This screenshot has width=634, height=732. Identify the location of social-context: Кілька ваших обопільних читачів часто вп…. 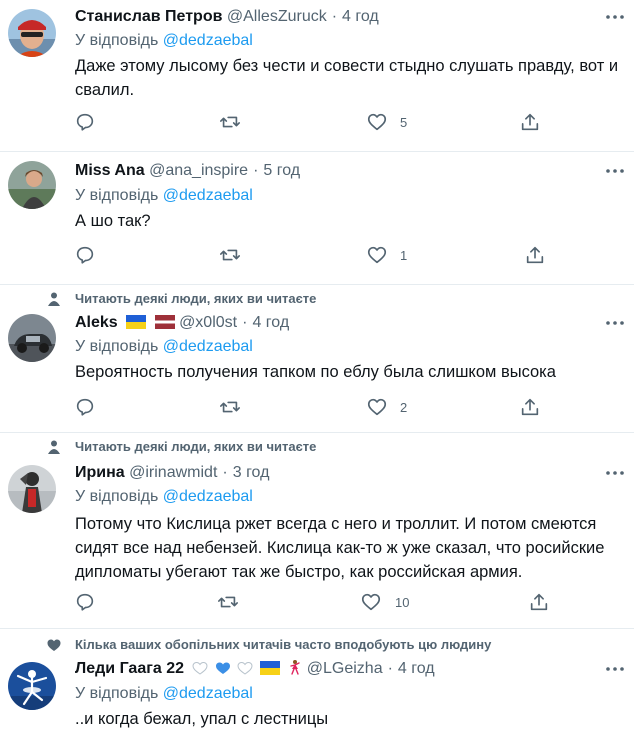
(283, 645).